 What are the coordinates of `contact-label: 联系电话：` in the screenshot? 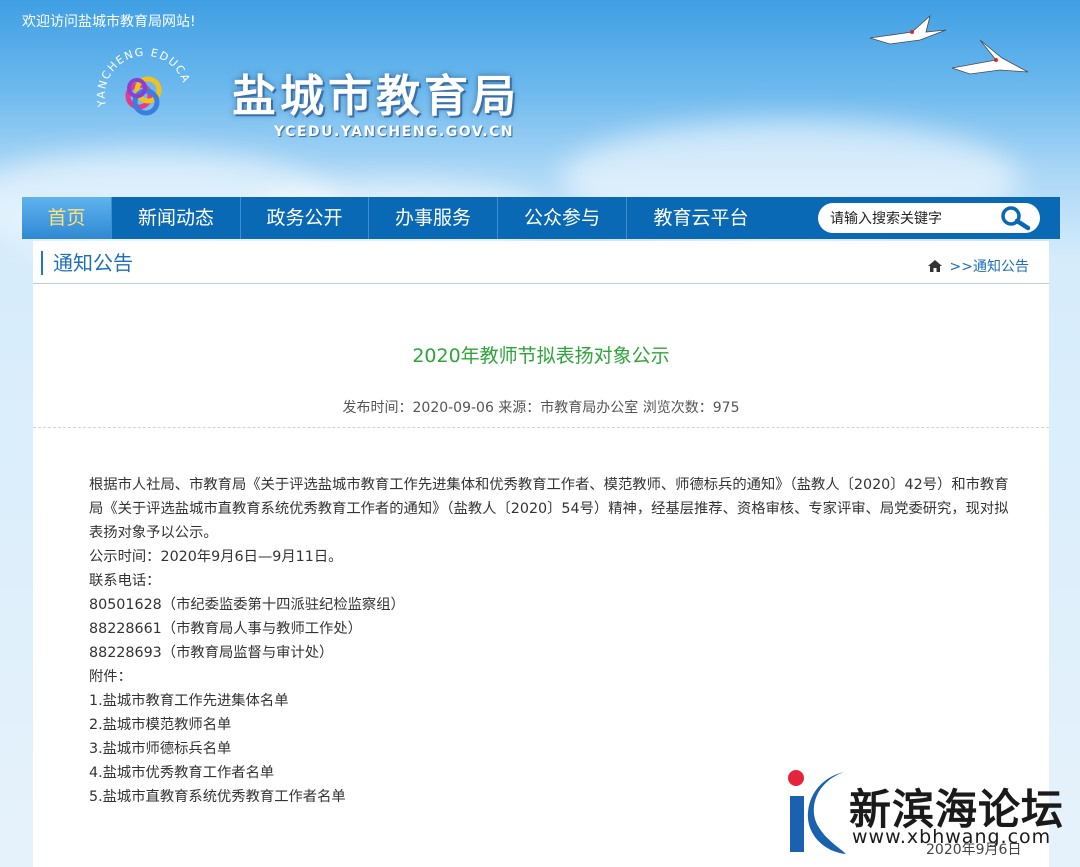 It's located at (125, 581).